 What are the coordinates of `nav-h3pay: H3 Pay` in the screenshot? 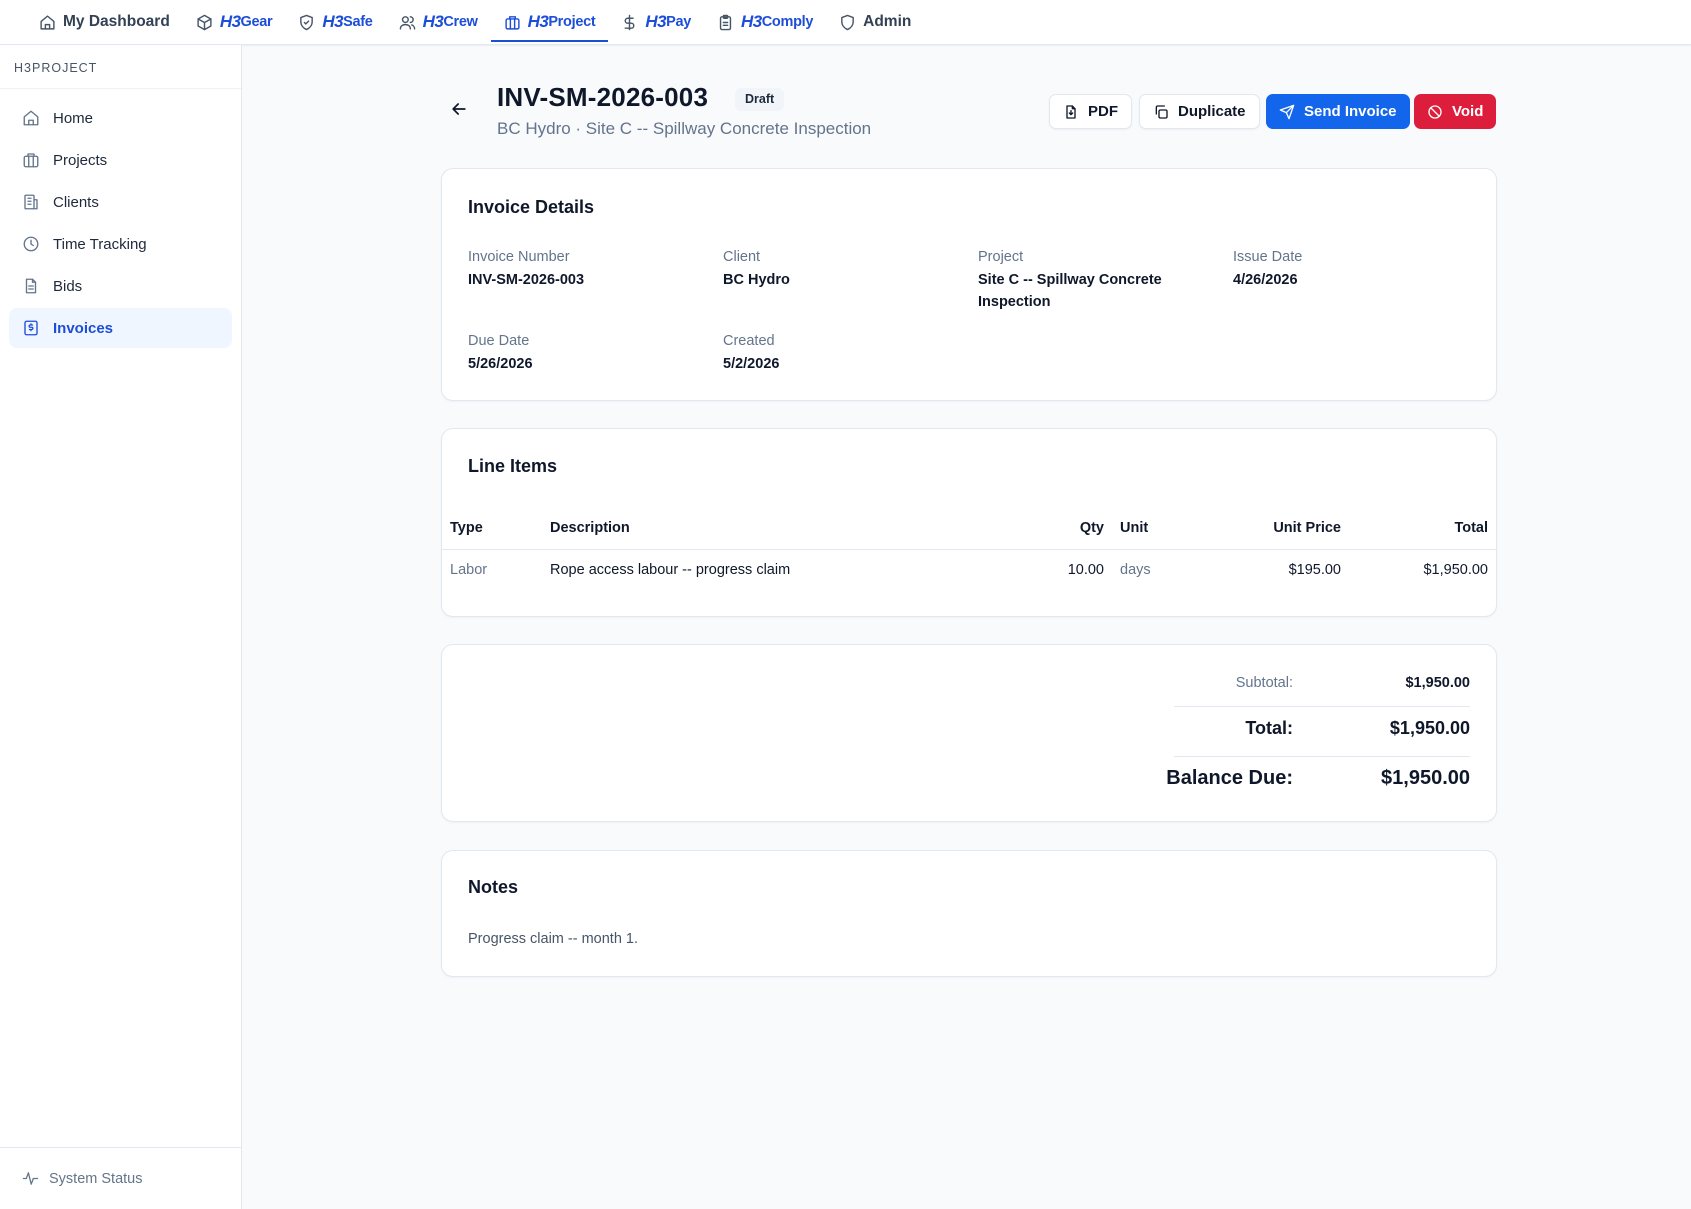 It's located at (656, 22).